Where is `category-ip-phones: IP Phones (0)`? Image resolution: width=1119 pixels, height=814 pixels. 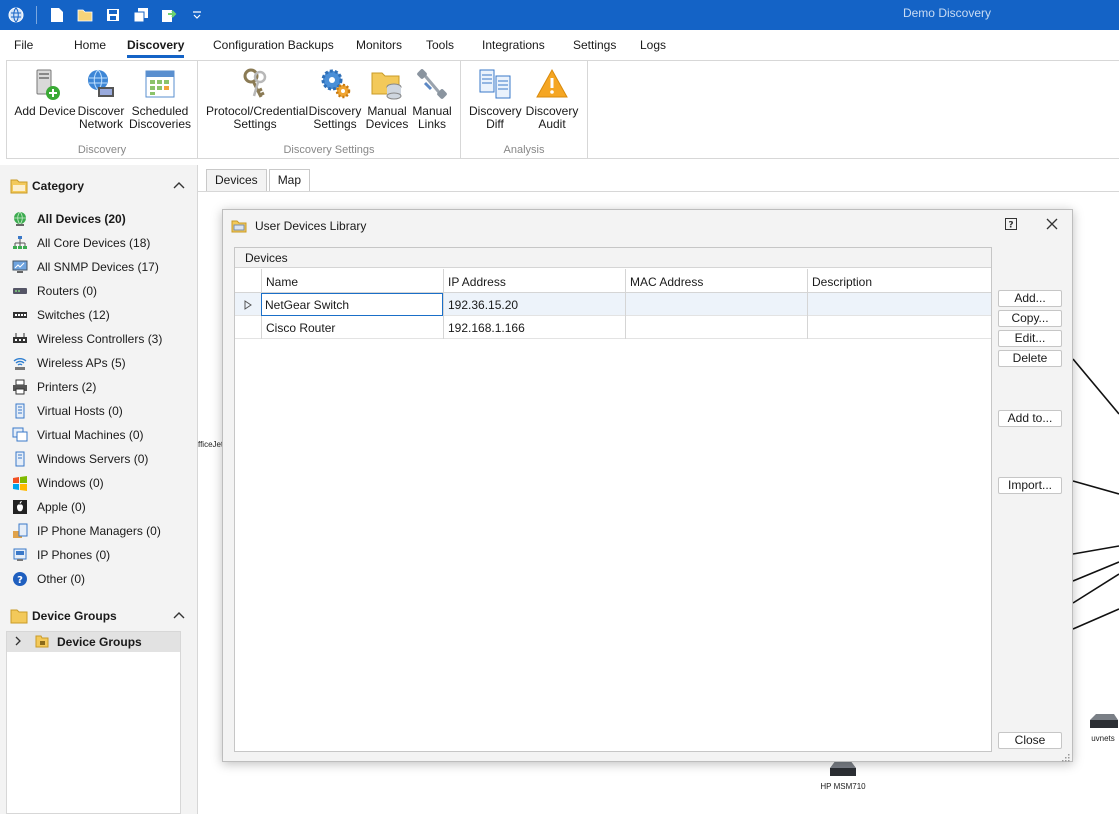 category-ip-phones: IP Phones (0) is located at coordinates (100, 555).